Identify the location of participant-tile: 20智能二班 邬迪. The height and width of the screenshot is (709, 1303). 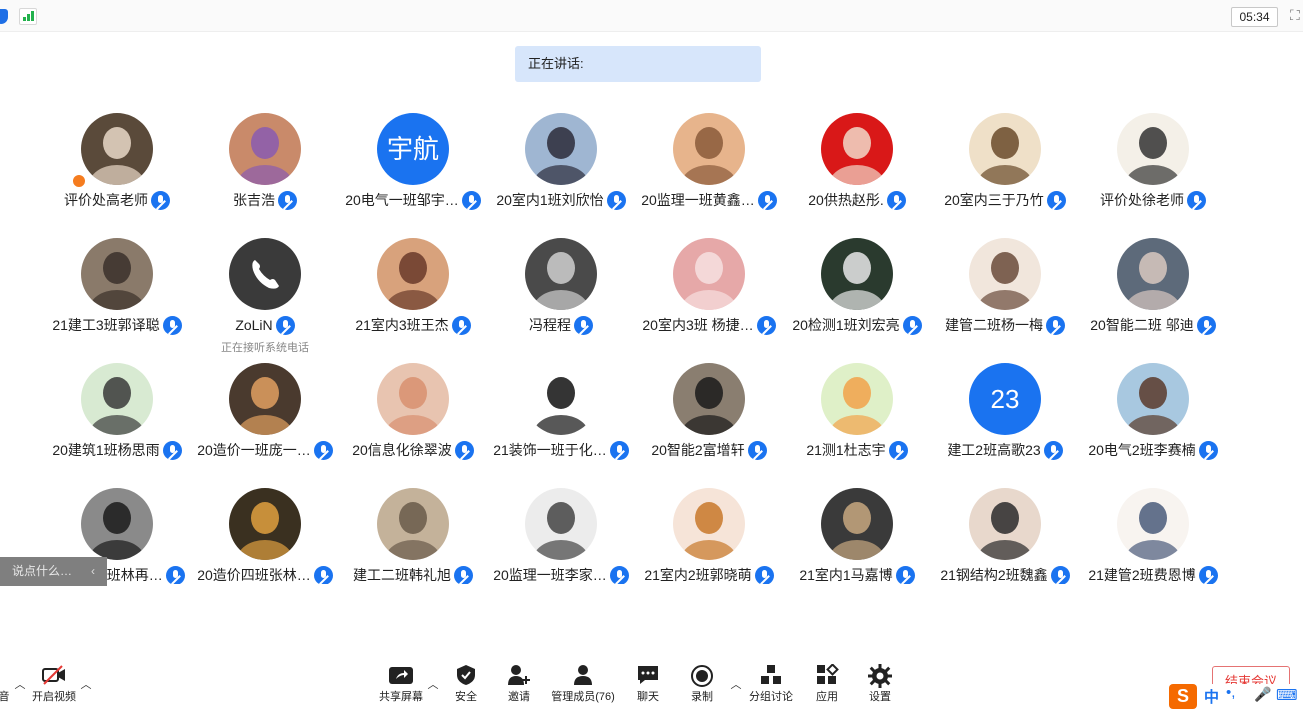
(1153, 287).